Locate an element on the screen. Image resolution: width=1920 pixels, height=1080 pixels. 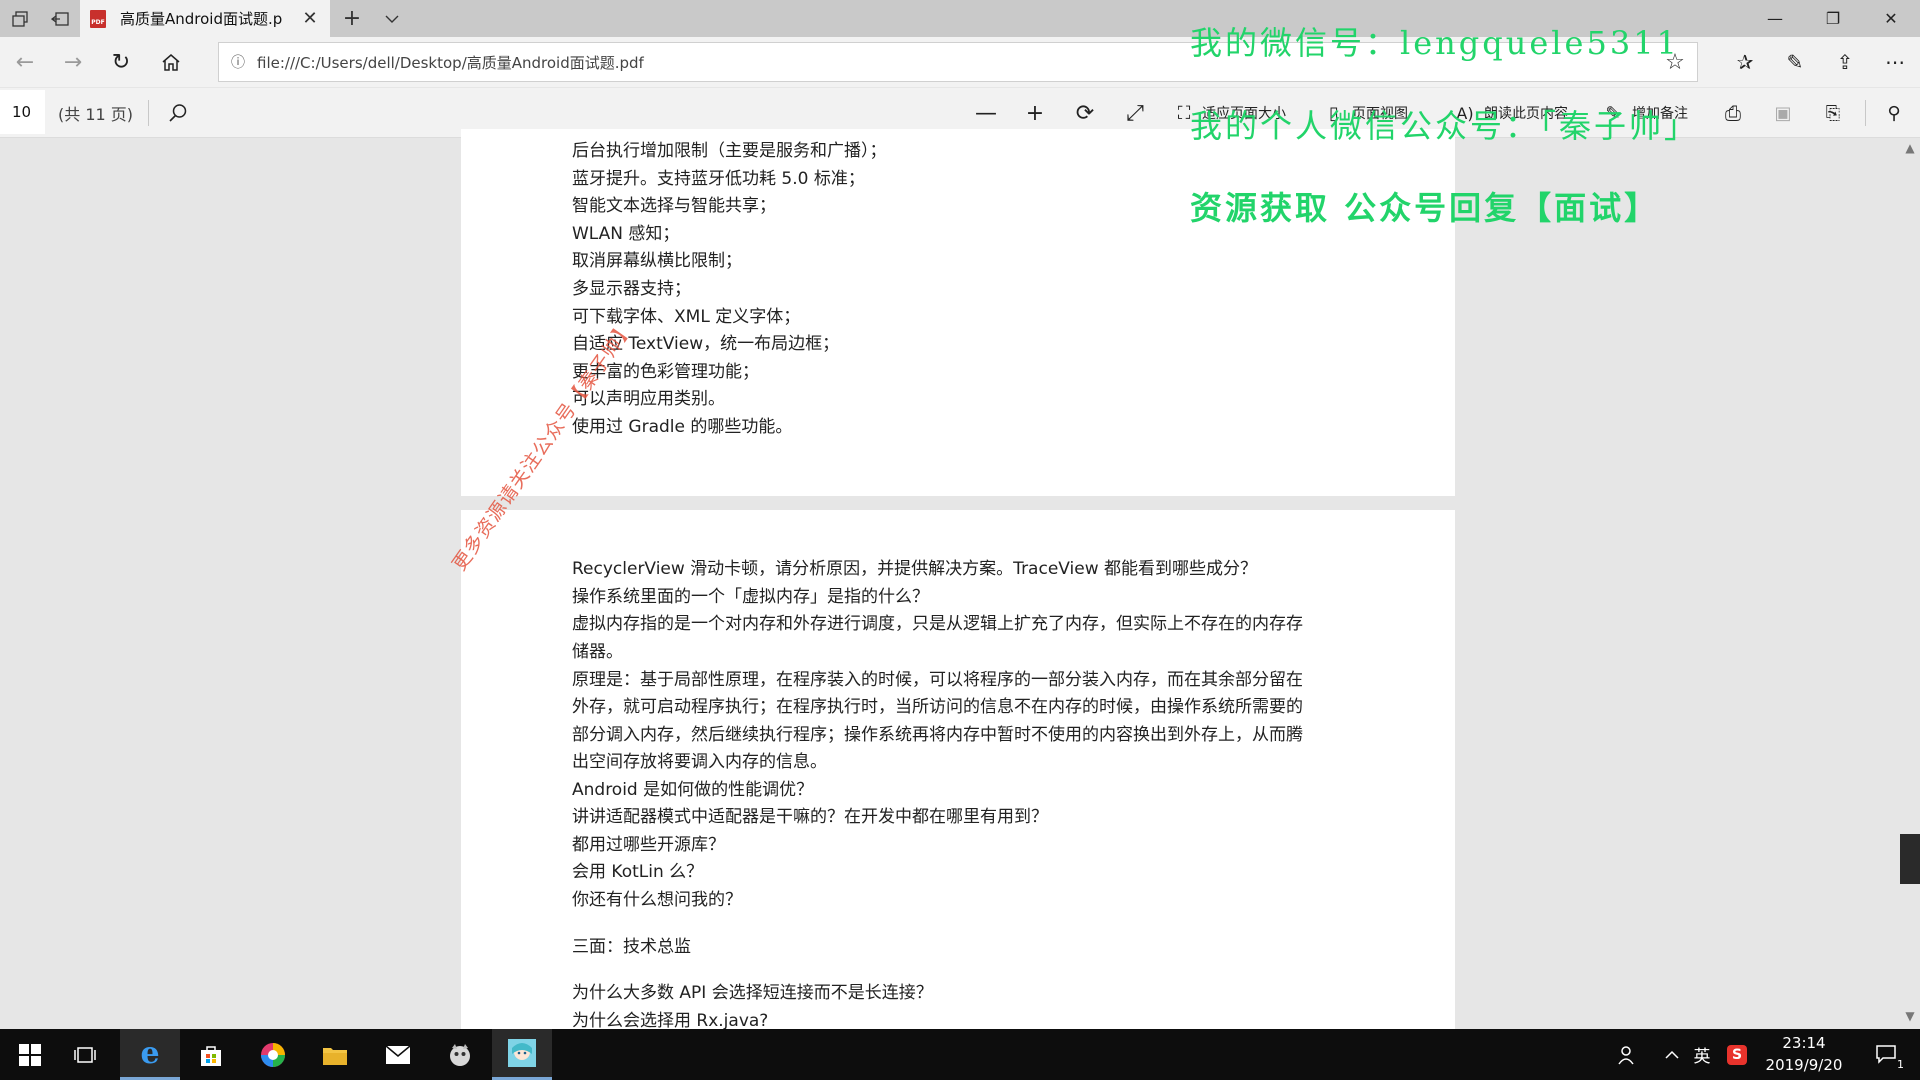
tab-title: 高质量Android面试题.p is located at coordinates (201, 19).